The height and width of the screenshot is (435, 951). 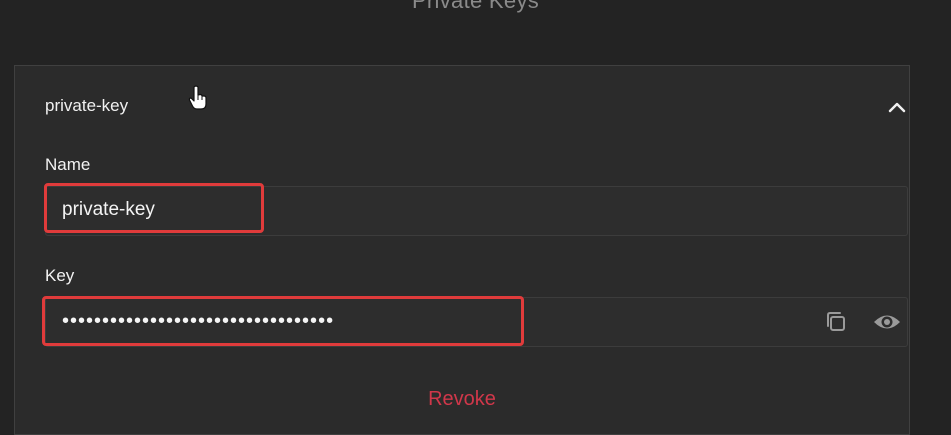 I want to click on revoke-button: Revoke, so click(x=462, y=399).